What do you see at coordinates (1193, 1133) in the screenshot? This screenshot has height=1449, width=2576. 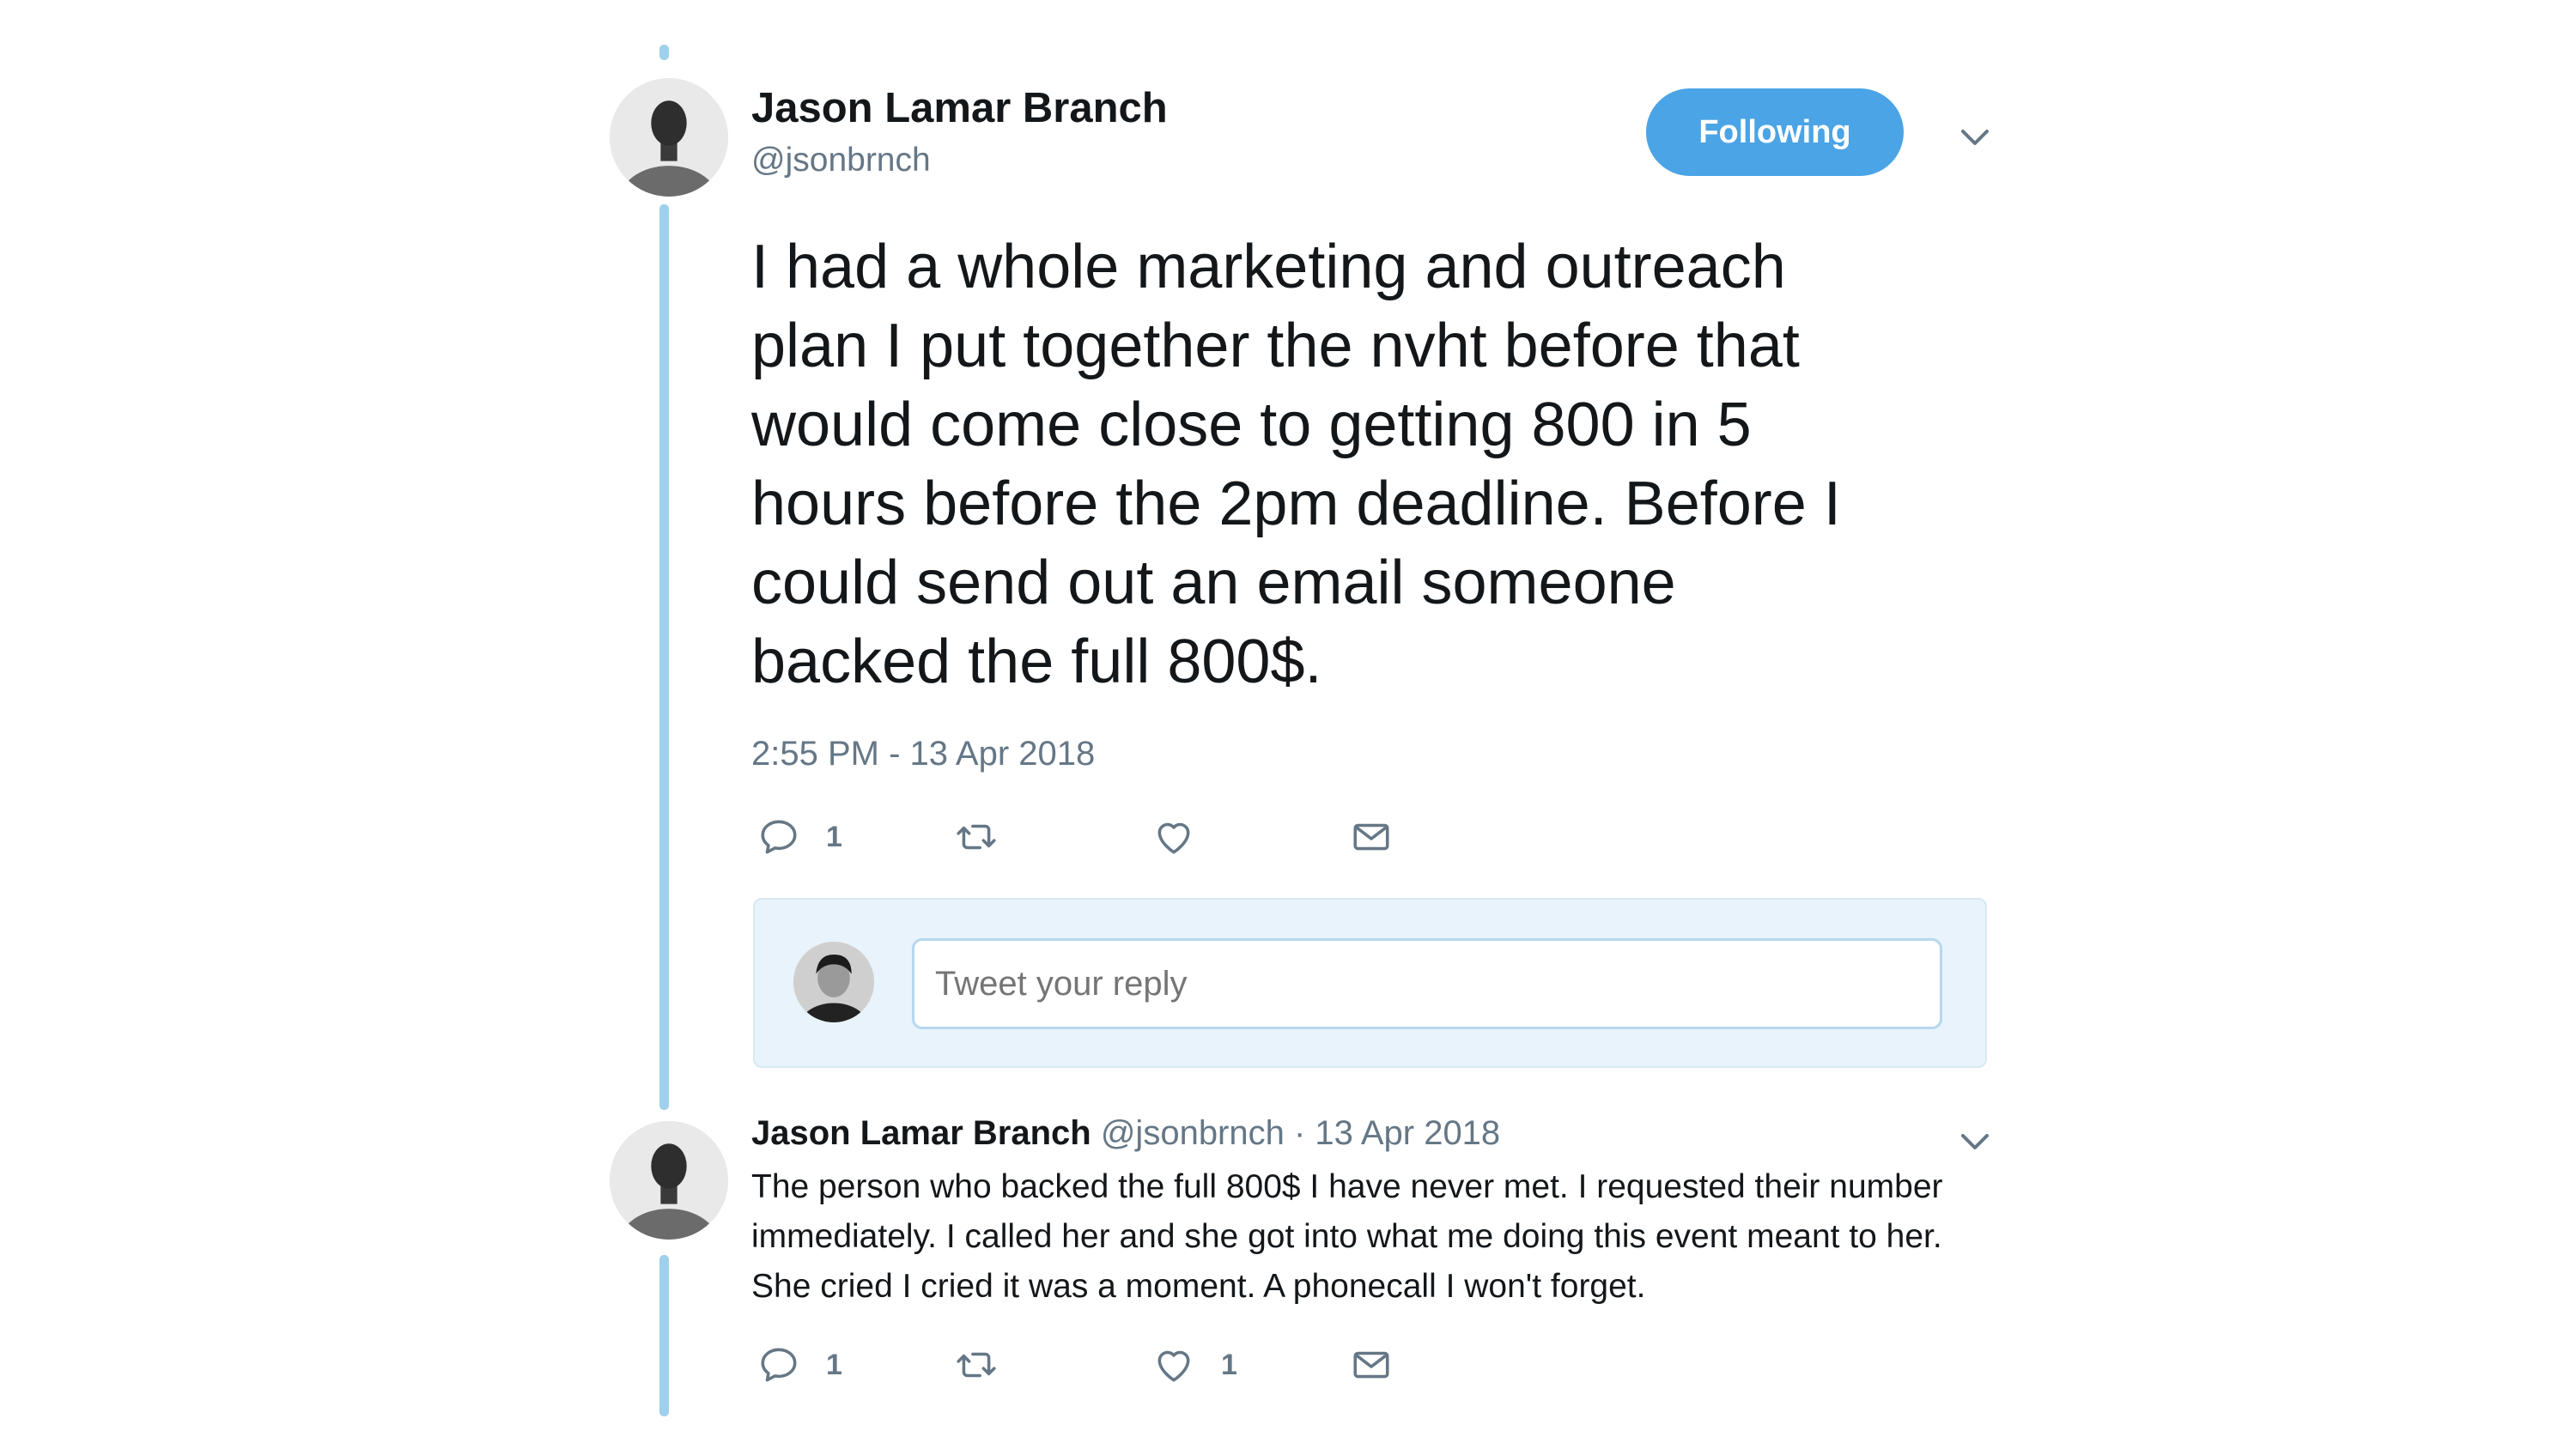 I see `reply-author-handle: @jsonbrnch` at bounding box center [1193, 1133].